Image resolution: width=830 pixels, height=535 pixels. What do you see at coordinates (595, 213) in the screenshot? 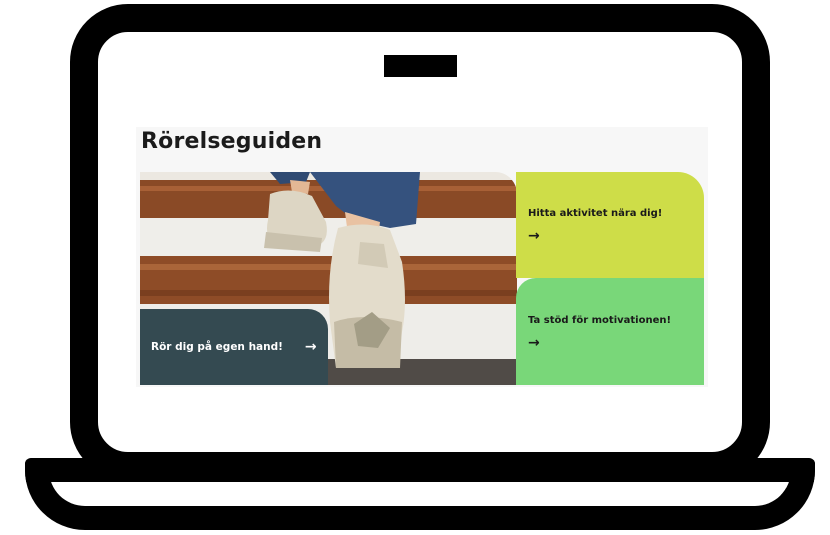
I see `tile-find-activity-label: Hitta aktivitet nära dig!` at bounding box center [595, 213].